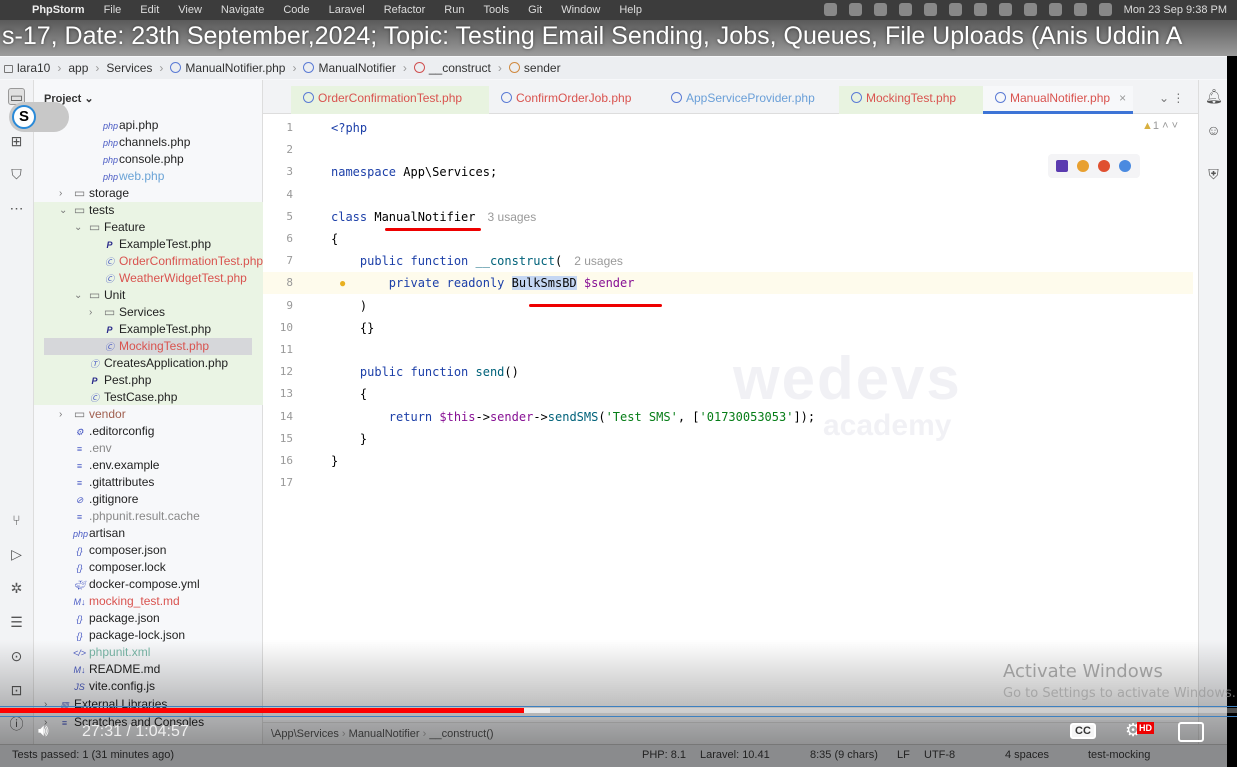  I want to click on php-version: PHP: 8.1, so click(664, 755).